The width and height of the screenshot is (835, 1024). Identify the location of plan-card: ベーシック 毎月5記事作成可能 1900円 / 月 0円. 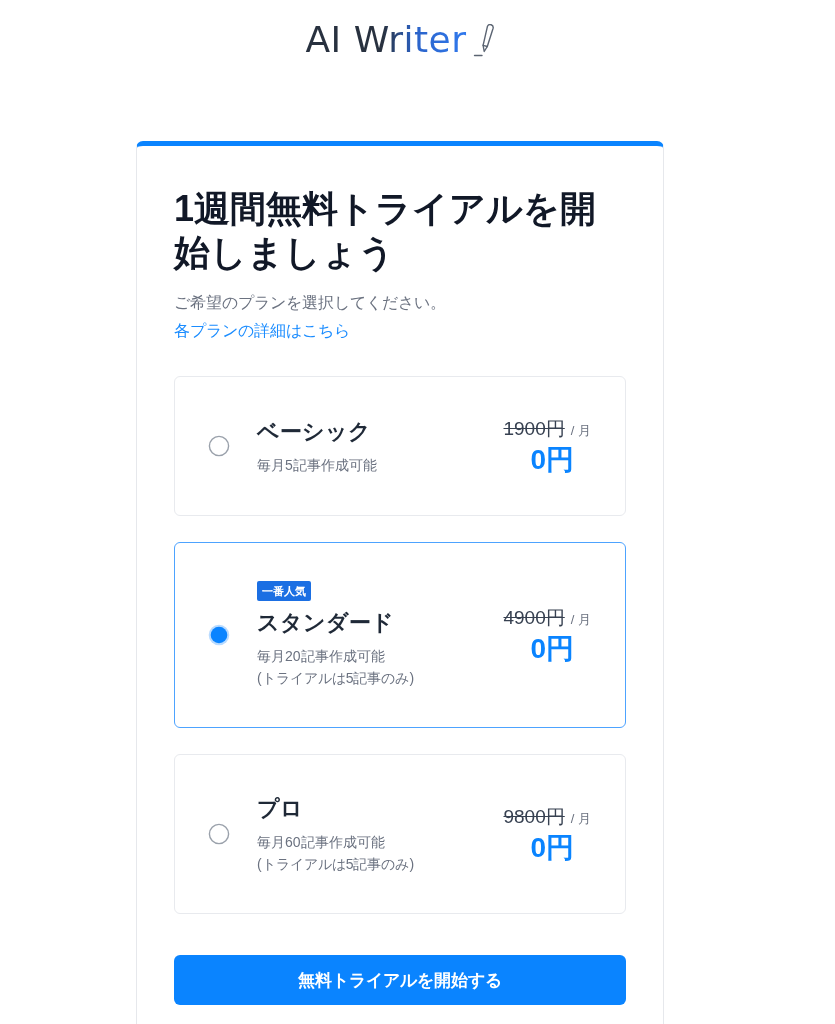
(400, 446).